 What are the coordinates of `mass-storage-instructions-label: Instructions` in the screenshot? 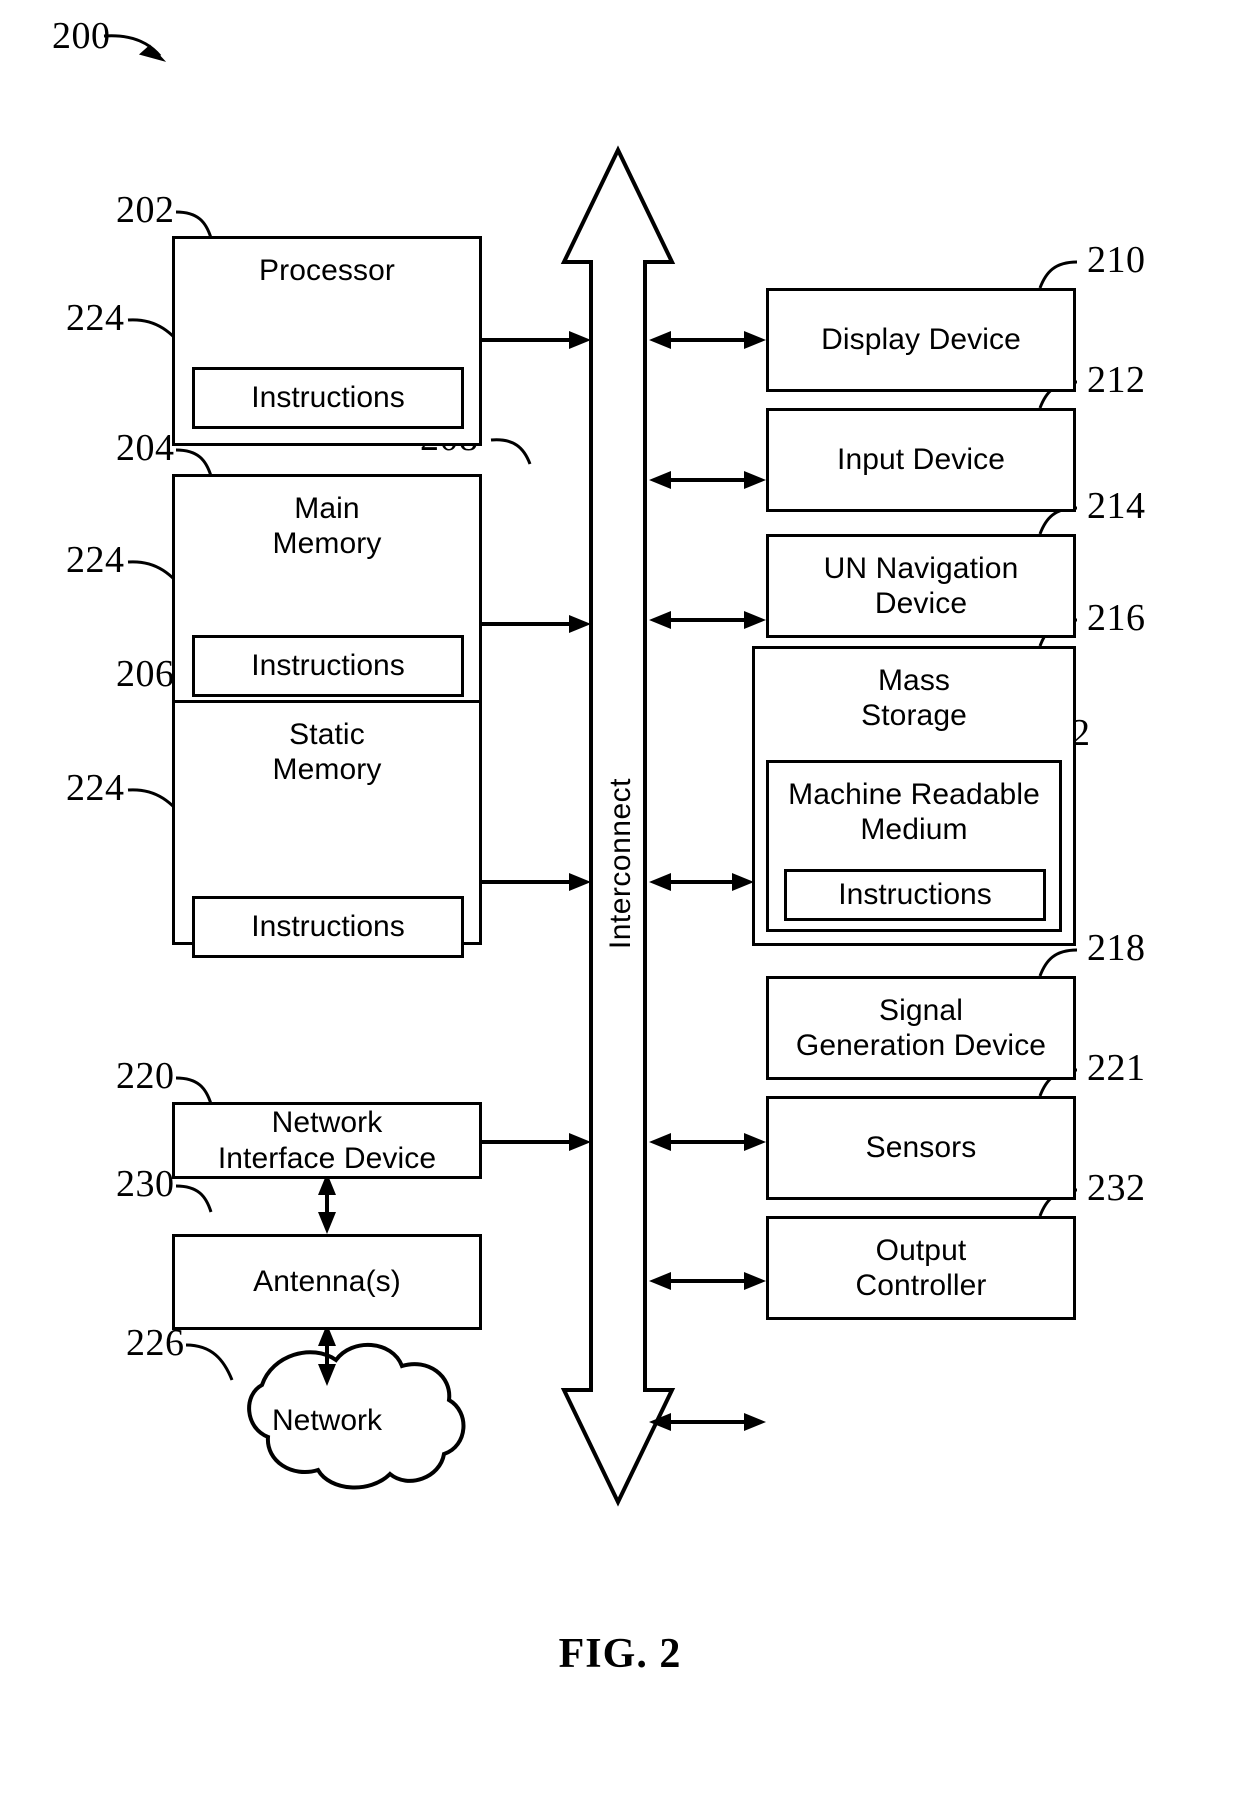 It's located at (915, 894).